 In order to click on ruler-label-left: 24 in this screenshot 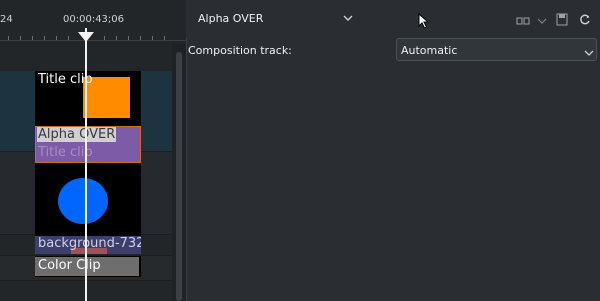, I will do `click(6, 19)`.